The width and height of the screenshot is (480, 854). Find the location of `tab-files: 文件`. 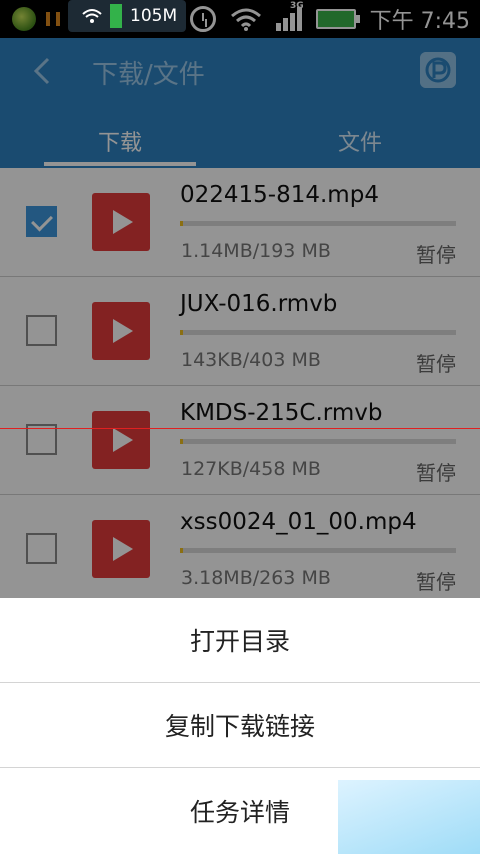

tab-files: 文件 is located at coordinates (360, 141).